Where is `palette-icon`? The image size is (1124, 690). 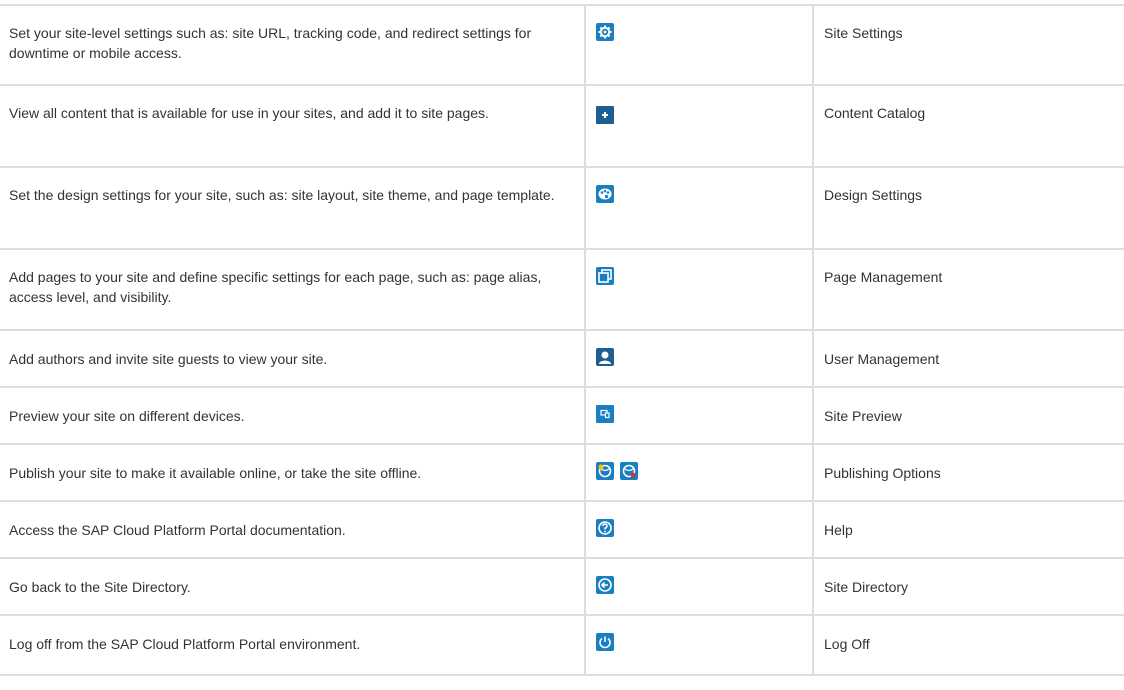
palette-icon is located at coordinates (605, 194).